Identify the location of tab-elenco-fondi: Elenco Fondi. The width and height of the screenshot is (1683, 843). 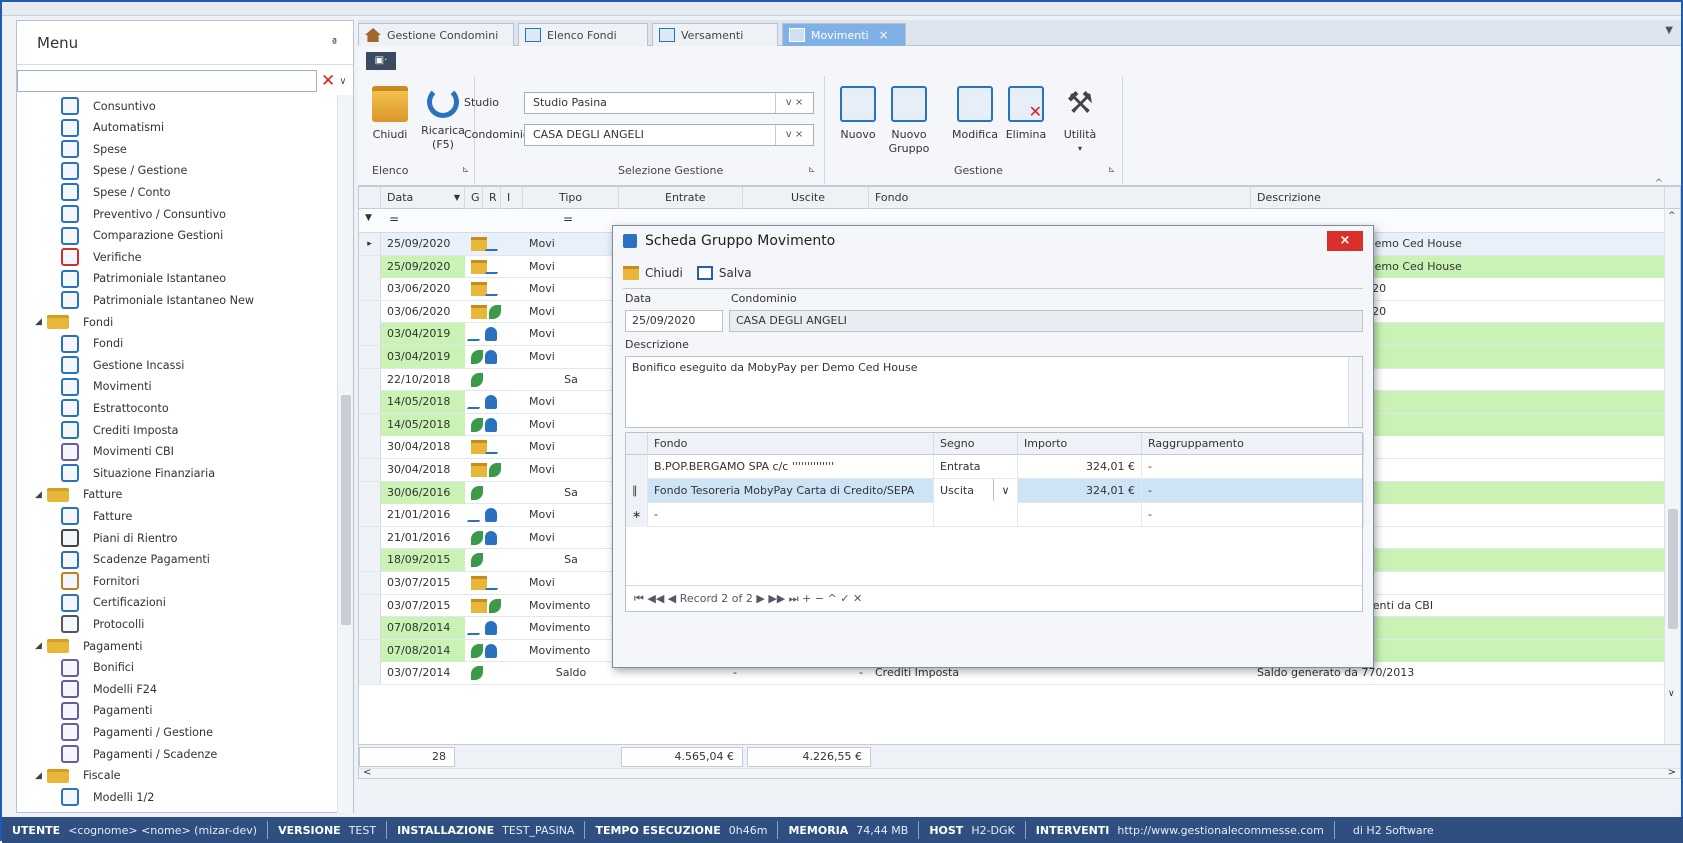
(583, 34).